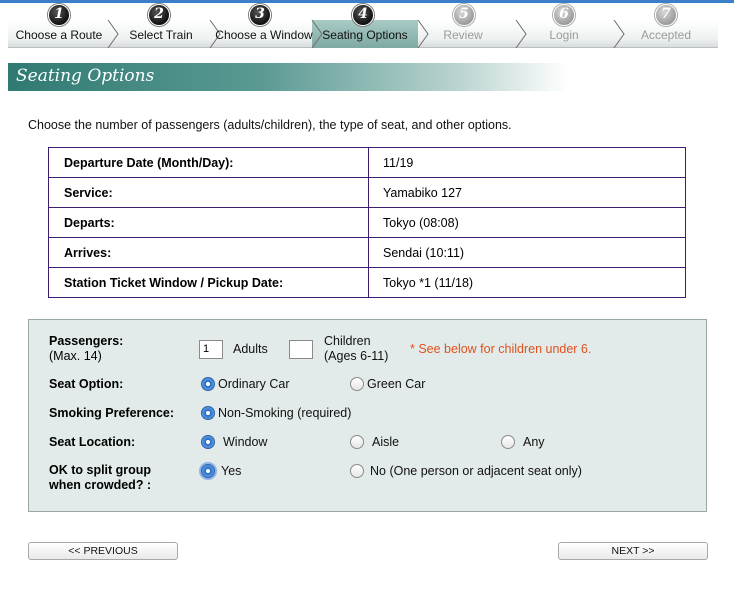 The width and height of the screenshot is (734, 595). I want to click on children-label-text: Children, so click(347, 341).